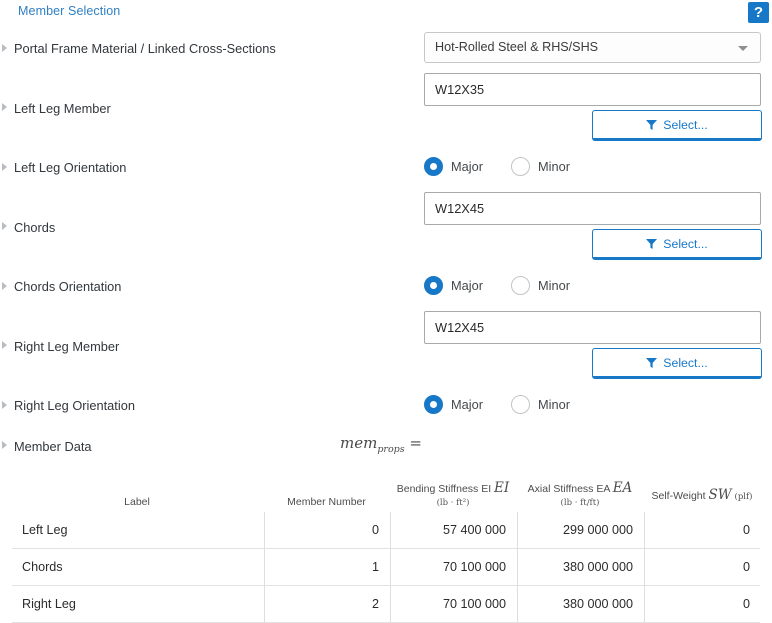 Image resolution: width=772 pixels, height=623 pixels. I want to click on right-leg-section-input: W12X45, so click(592, 327).